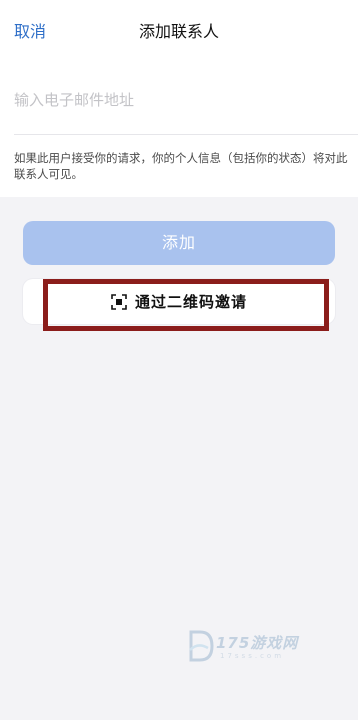 The height and width of the screenshot is (720, 358). I want to click on page-title: 添加联系人, so click(178, 31).